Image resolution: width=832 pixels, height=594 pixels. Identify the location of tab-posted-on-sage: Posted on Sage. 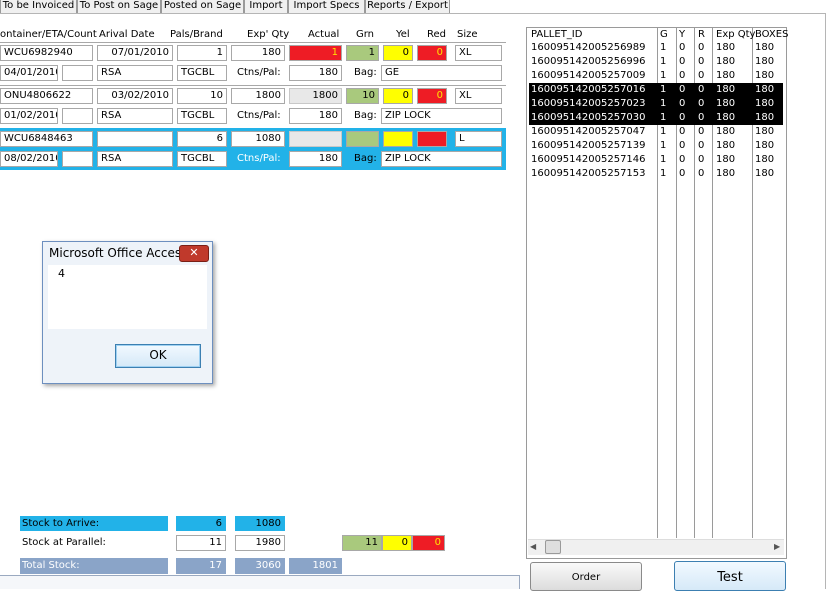
(202, 7).